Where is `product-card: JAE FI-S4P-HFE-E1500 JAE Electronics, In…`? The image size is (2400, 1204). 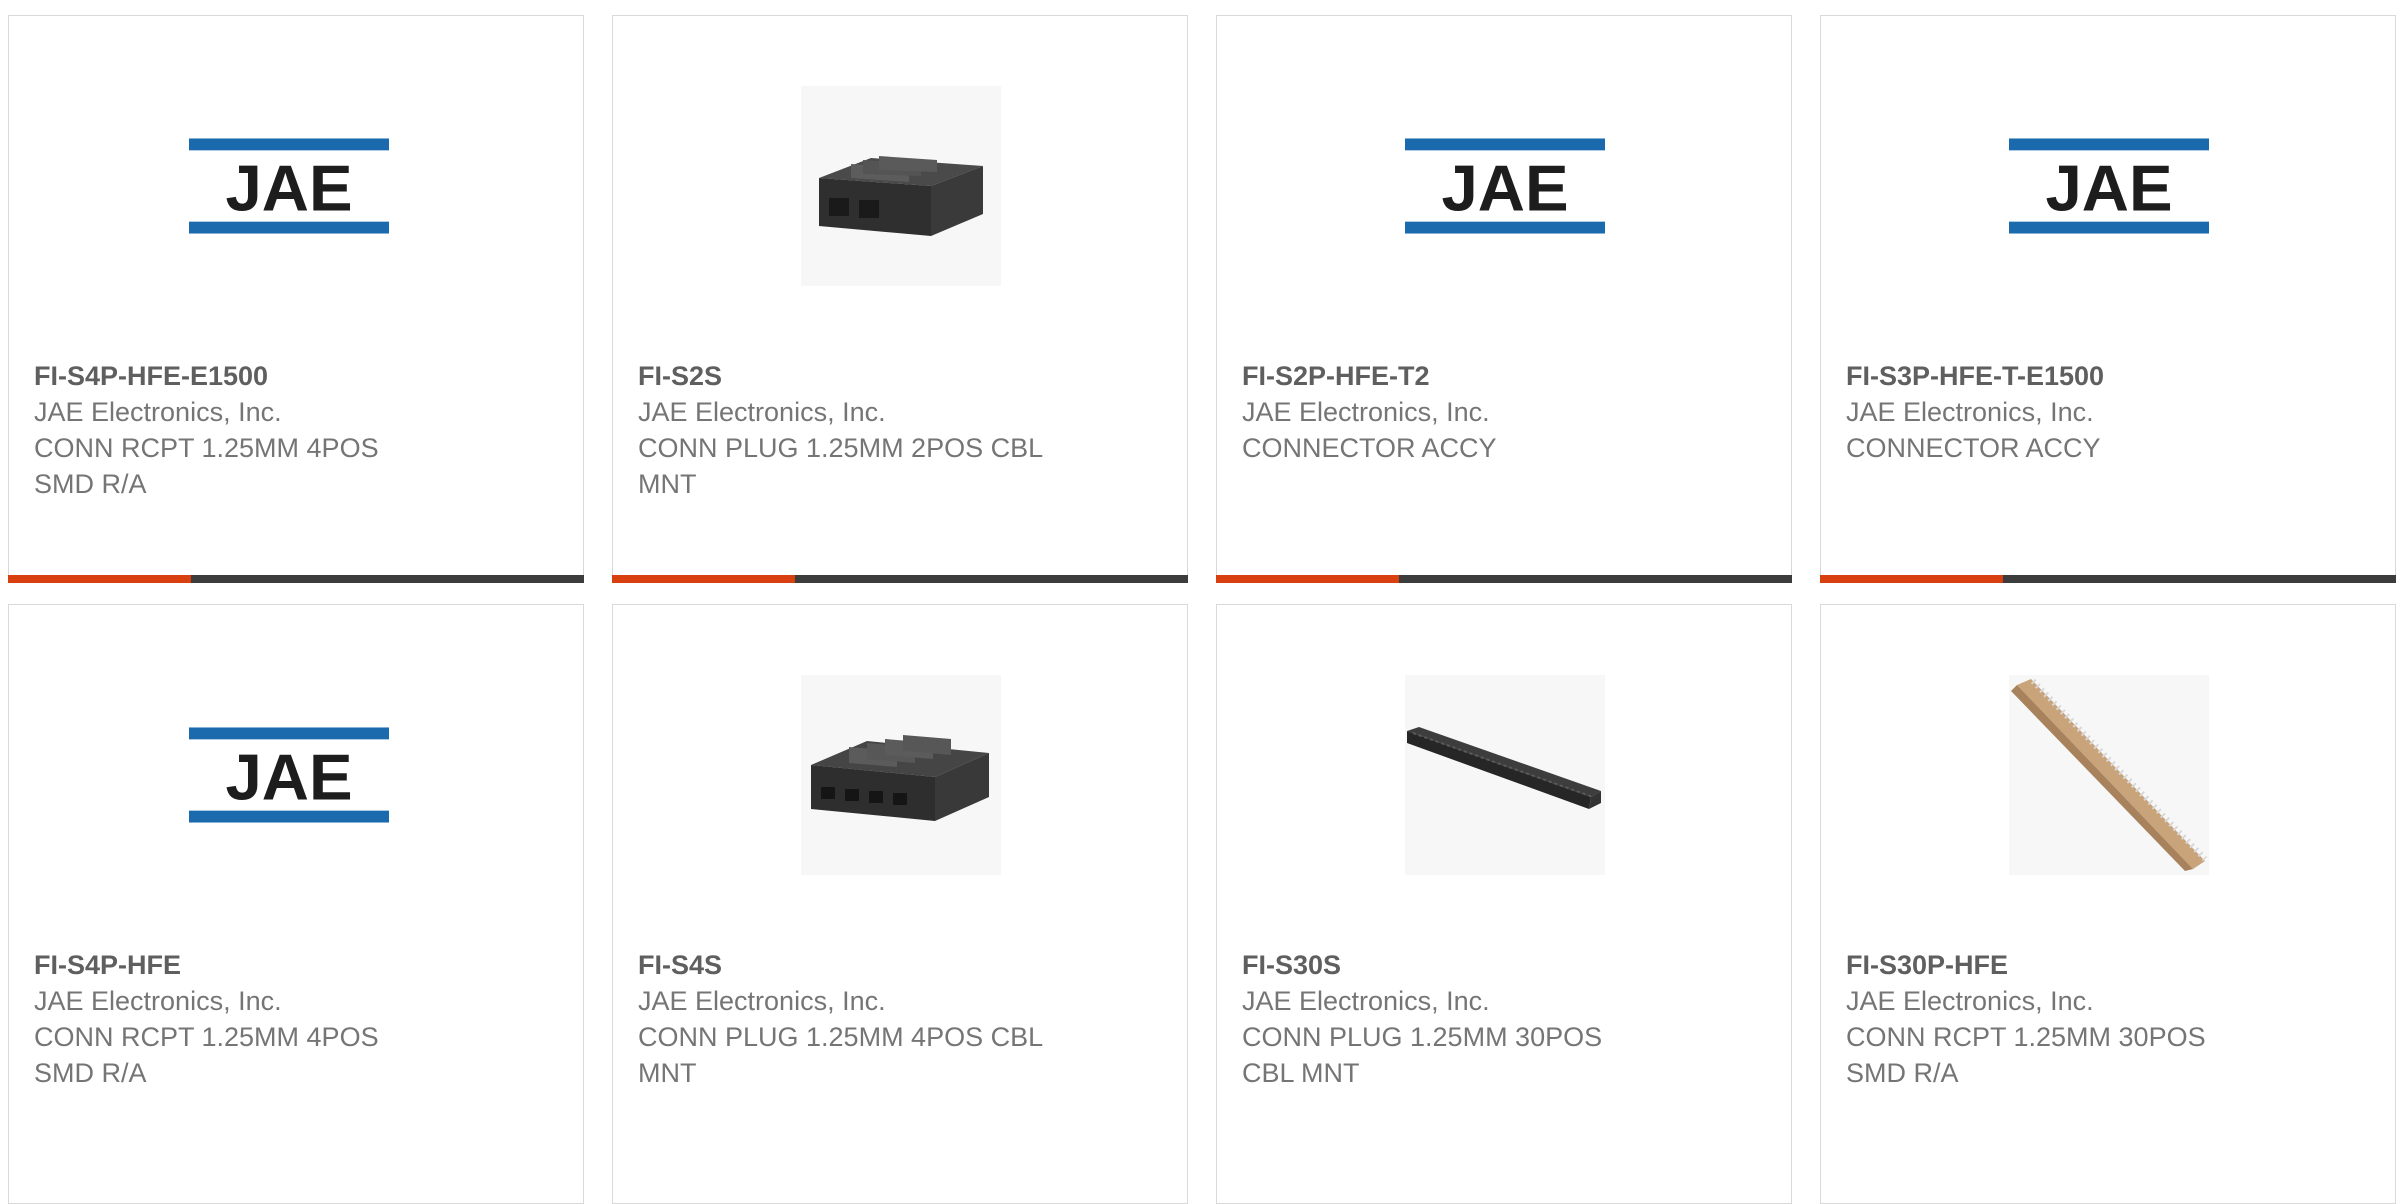
product-card: JAE FI-S4P-HFE-E1500 JAE Electronics, In… is located at coordinates (296, 299).